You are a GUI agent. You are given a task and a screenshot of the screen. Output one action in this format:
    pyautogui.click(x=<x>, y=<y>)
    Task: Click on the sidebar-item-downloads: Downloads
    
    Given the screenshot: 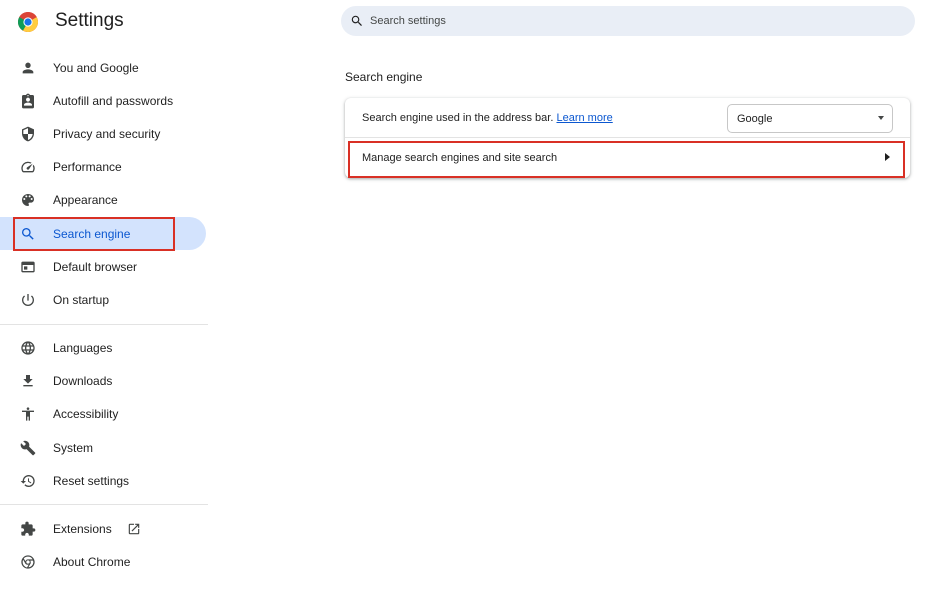 What is the action you would take?
    pyautogui.click(x=104, y=381)
    